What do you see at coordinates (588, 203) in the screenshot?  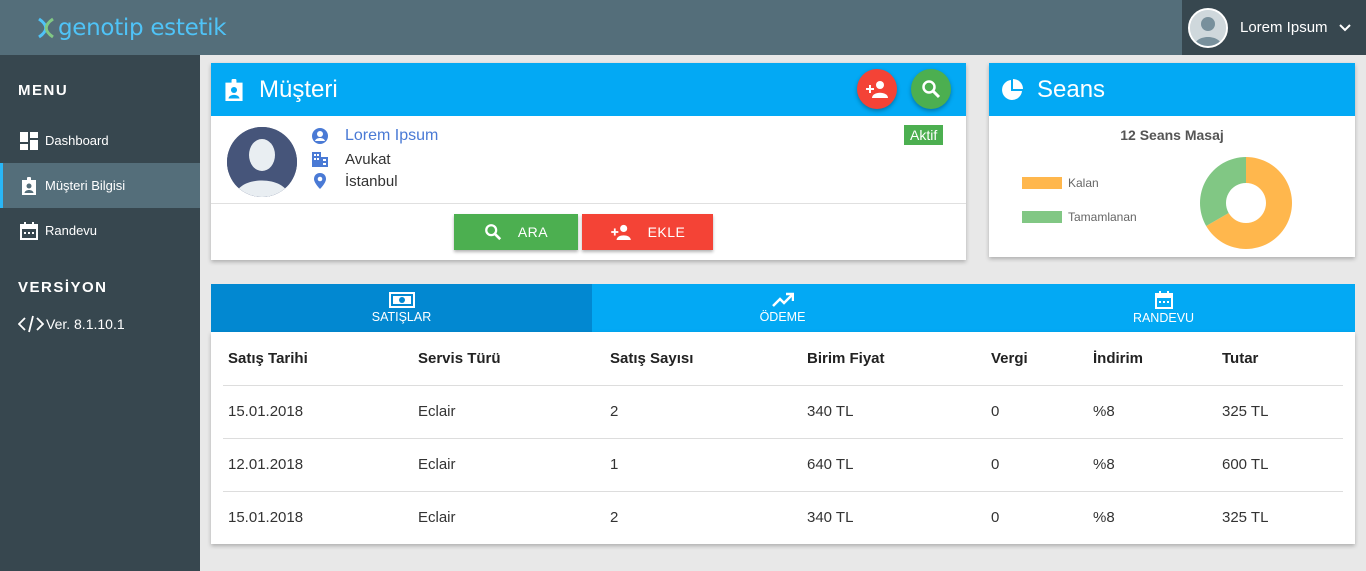 I see `divider` at bounding box center [588, 203].